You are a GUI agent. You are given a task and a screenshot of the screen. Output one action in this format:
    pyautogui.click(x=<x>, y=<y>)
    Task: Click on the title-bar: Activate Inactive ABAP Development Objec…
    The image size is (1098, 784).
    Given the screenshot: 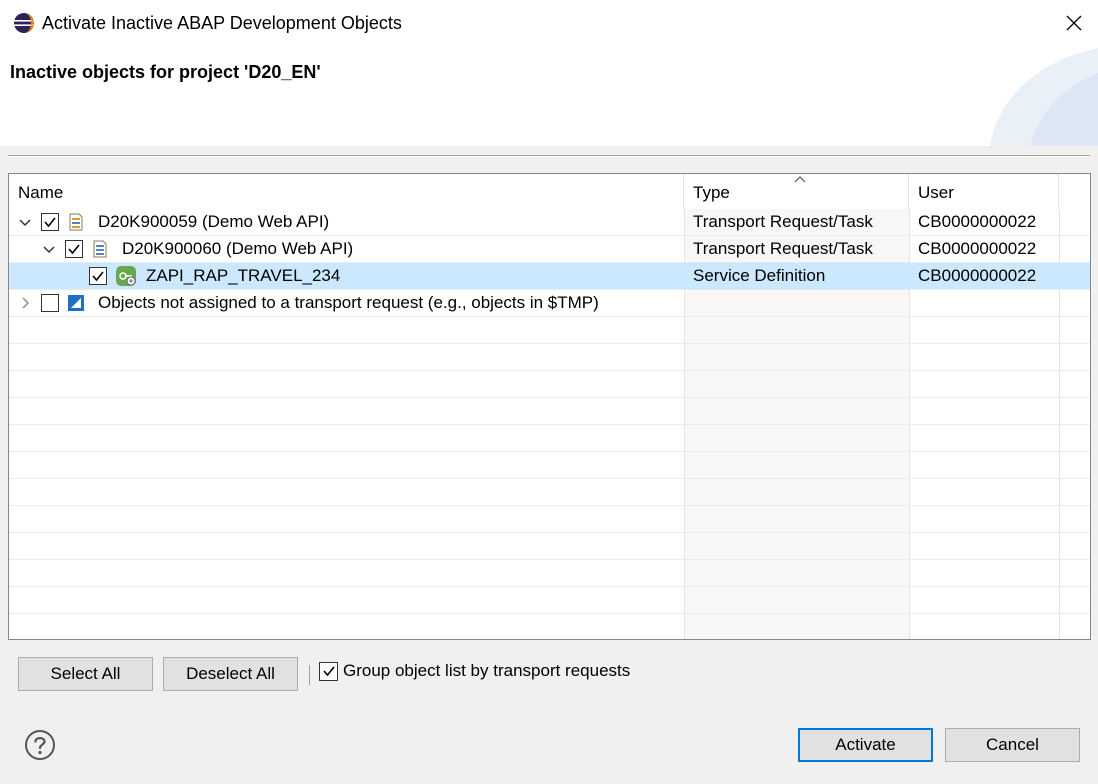 What is the action you would take?
    pyautogui.click(x=549, y=24)
    